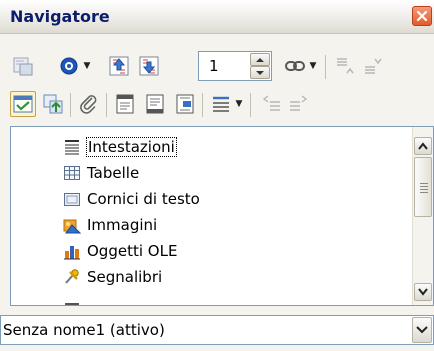 This screenshot has height=351, width=434. I want to click on document-selector: Senza nome1 (attivo), so click(217, 330).